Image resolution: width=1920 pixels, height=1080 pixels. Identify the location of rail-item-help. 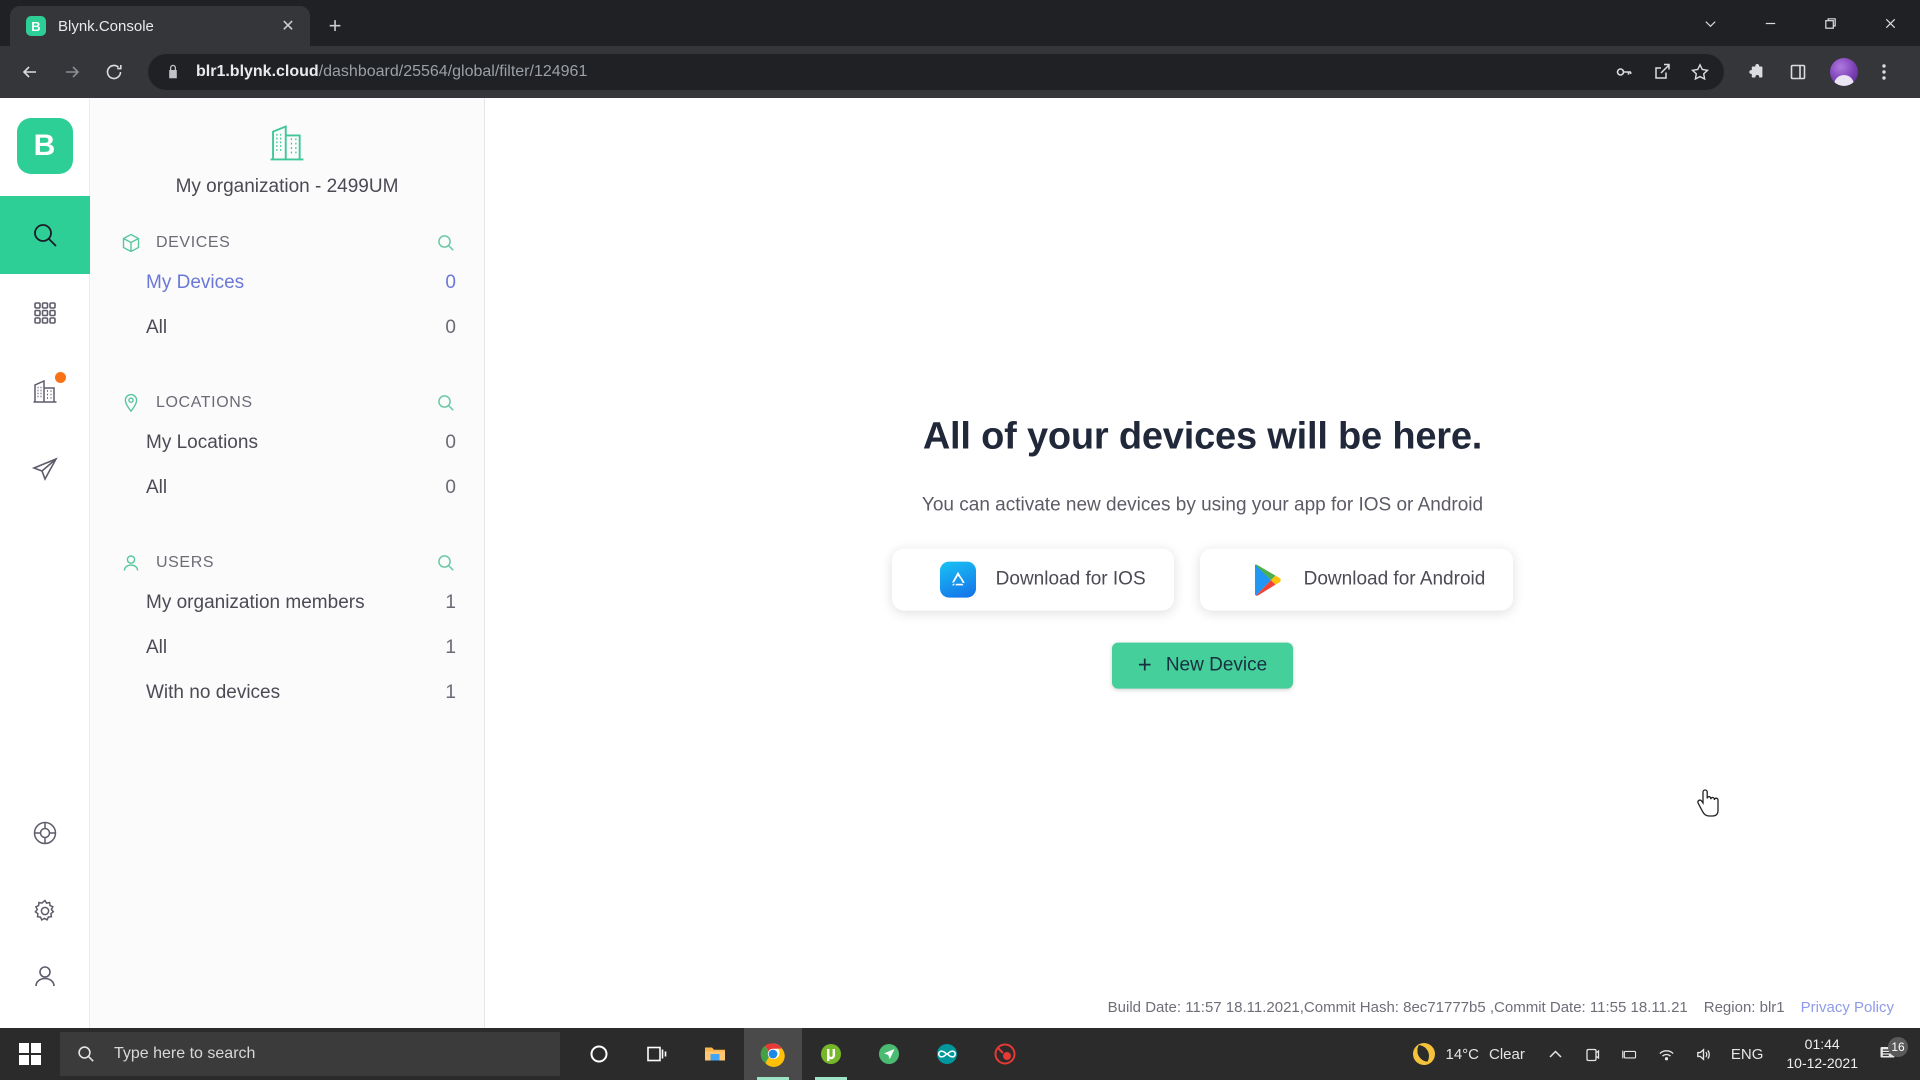
(45, 833).